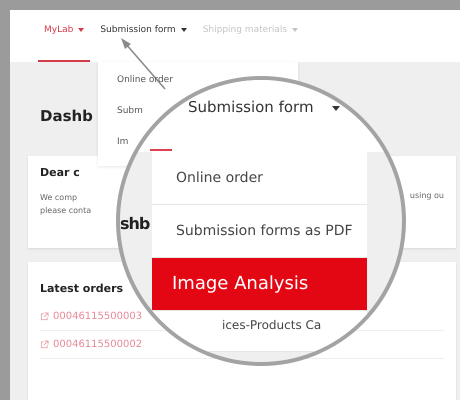 Image resolution: width=460 pixels, height=400 pixels. I want to click on active-tab-underline, so click(161, 150).